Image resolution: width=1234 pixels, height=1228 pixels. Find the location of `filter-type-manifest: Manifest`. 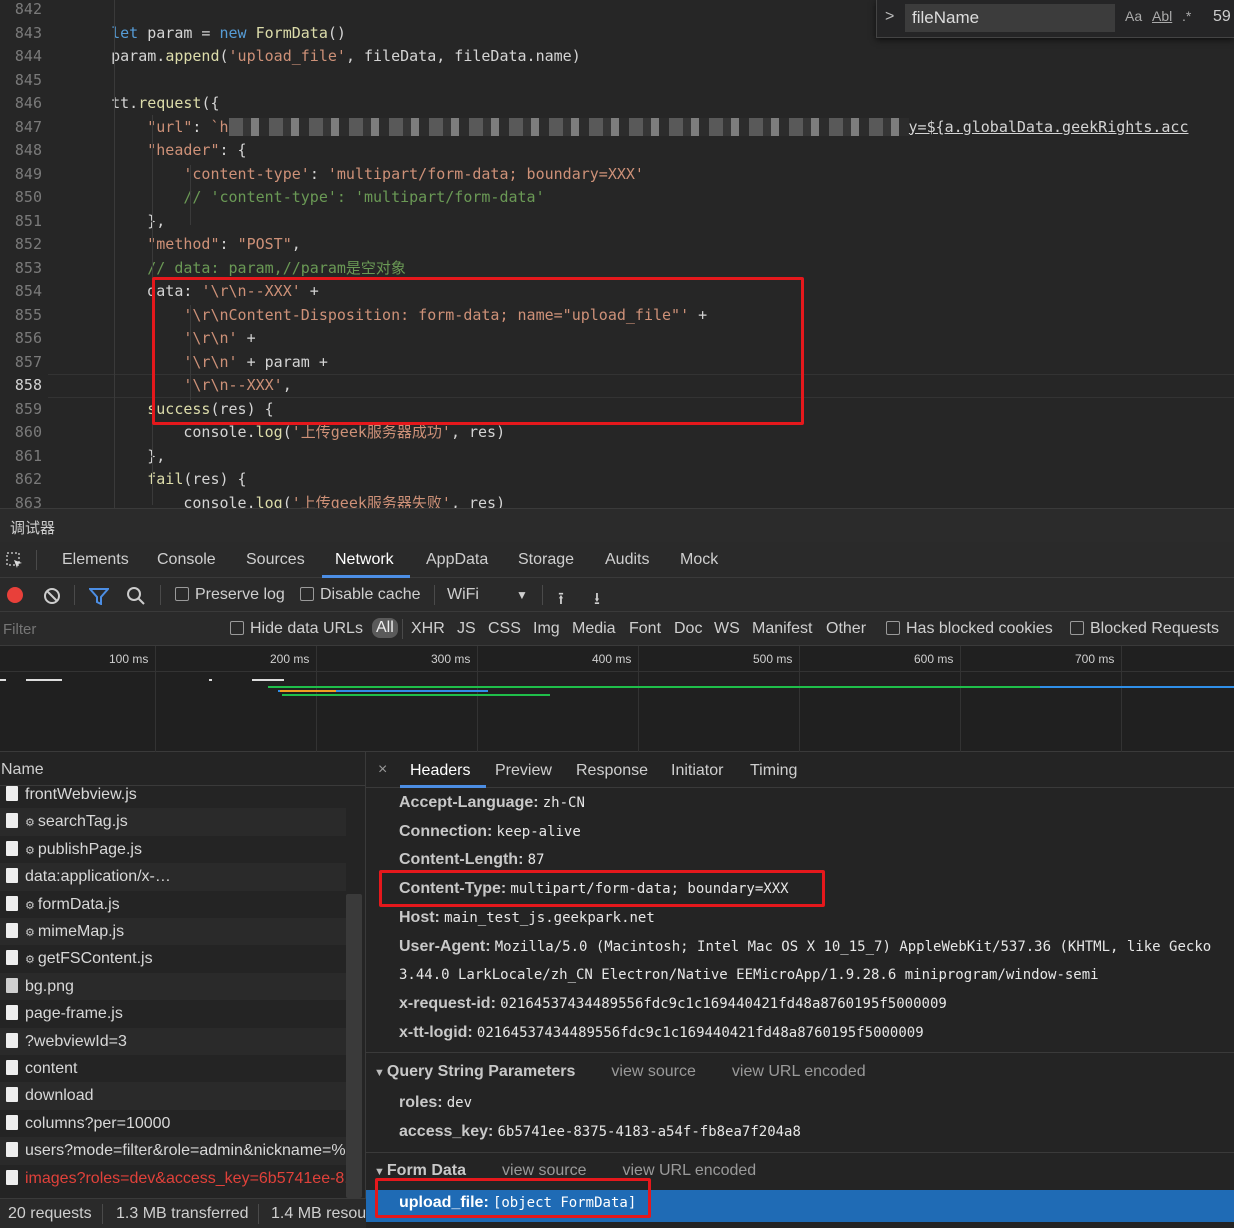

filter-type-manifest: Manifest is located at coordinates (782, 629).